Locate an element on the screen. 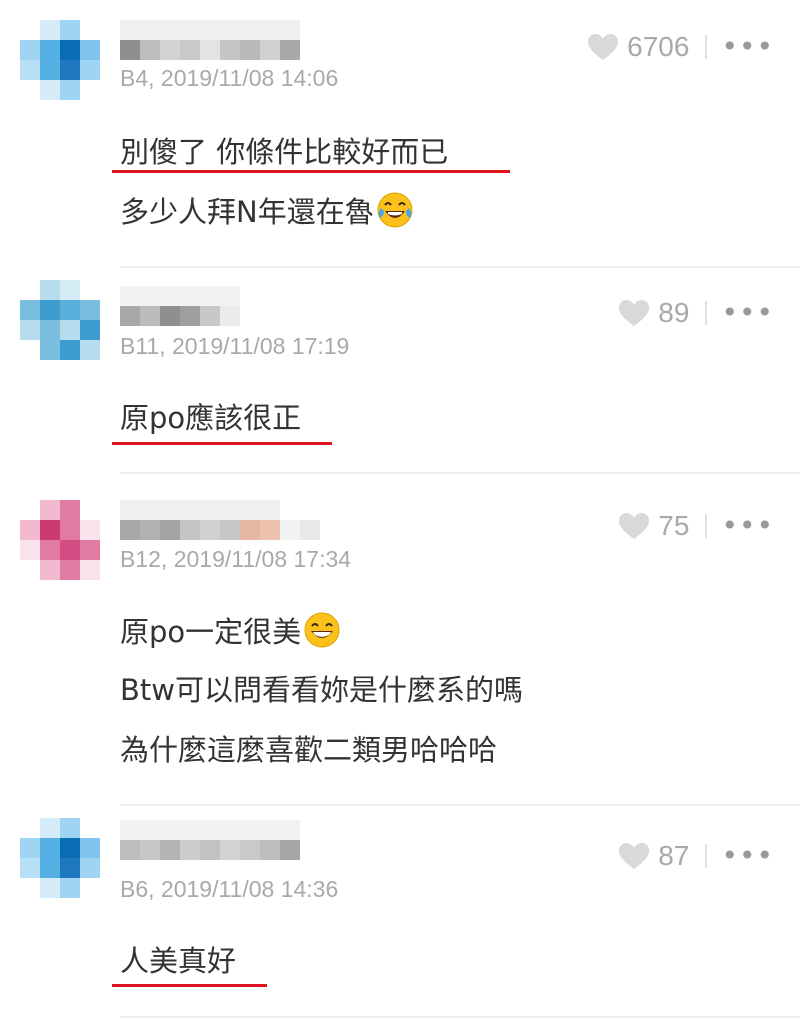 The image size is (800, 1022). like-control: 6706 ••• is located at coordinates (680, 47).